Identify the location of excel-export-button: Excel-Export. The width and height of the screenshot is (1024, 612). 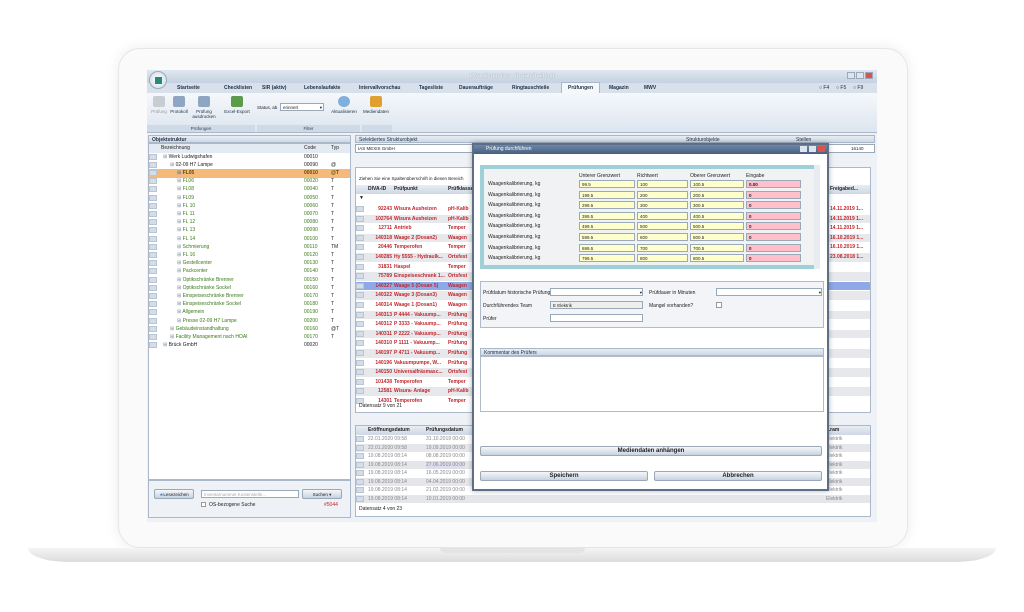
(237, 105).